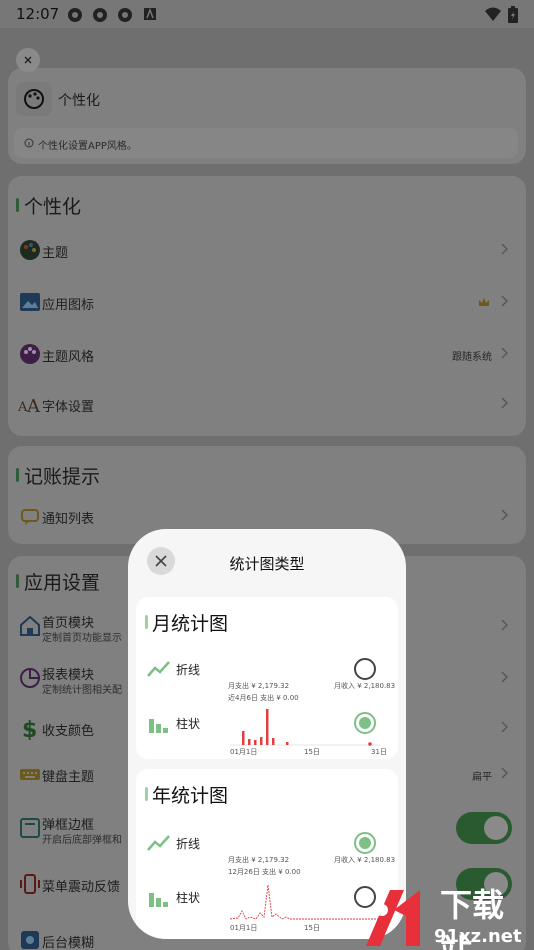 The image size is (534, 950). I want to click on blur-icon, so click(30, 940).